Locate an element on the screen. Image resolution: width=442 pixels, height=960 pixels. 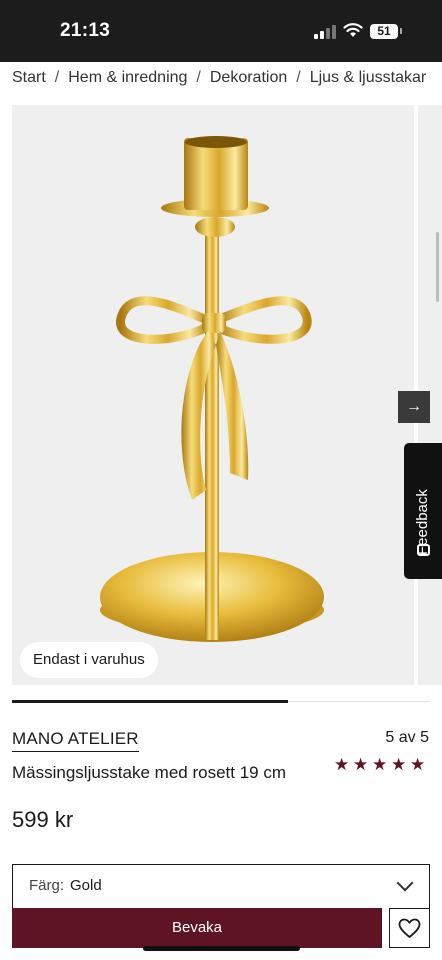
gallery-progress is located at coordinates (221, 701).